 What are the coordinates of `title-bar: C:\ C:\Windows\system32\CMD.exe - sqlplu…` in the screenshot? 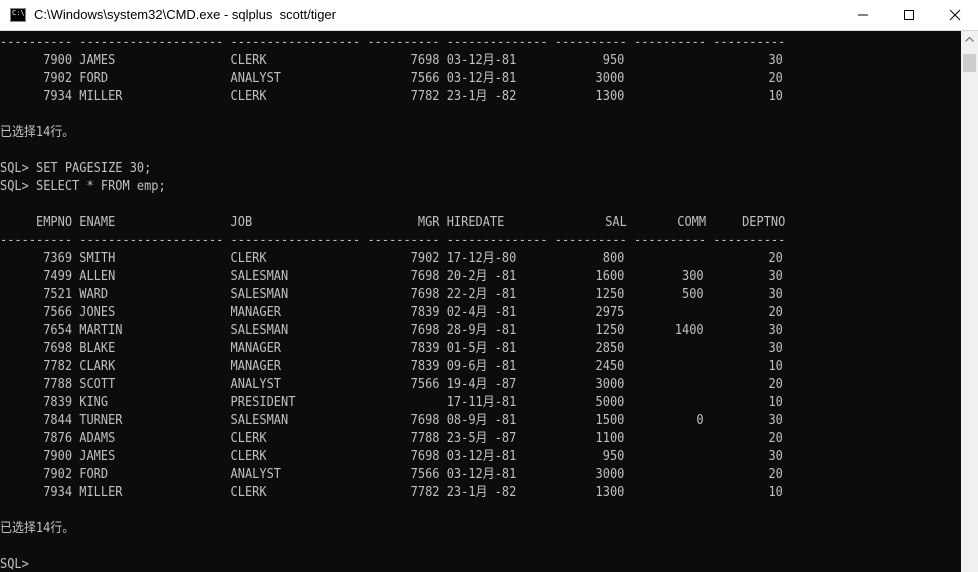 It's located at (489, 15).